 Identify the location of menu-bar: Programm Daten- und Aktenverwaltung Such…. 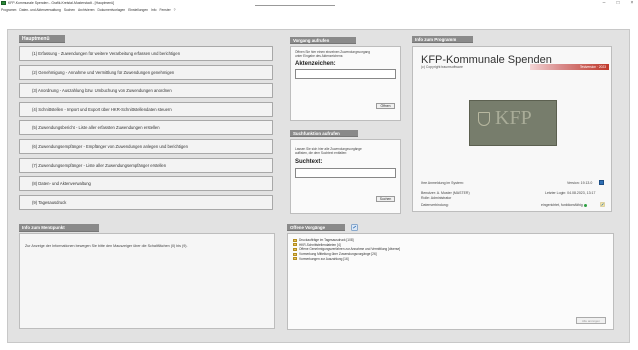
(319, 10).